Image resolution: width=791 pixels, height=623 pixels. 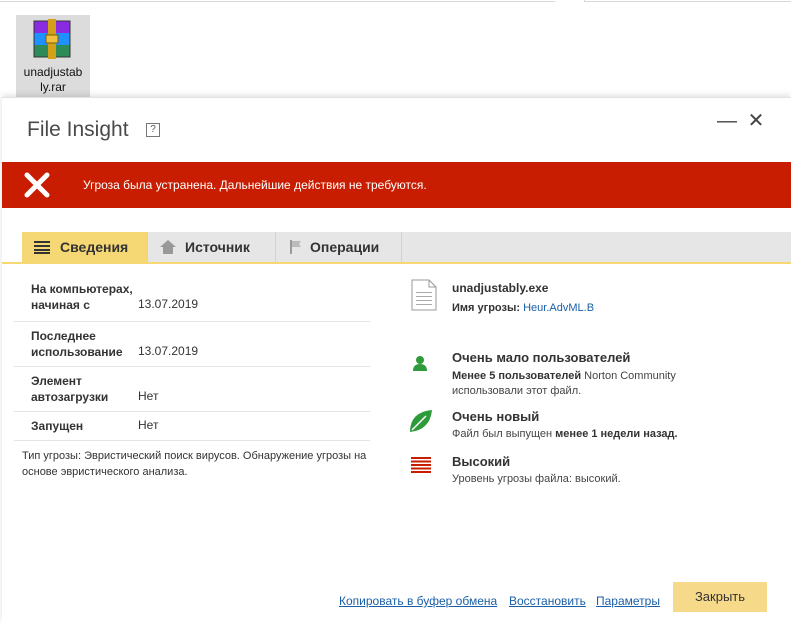 What do you see at coordinates (396, 263) in the screenshot?
I see `tab-underline` at bounding box center [396, 263].